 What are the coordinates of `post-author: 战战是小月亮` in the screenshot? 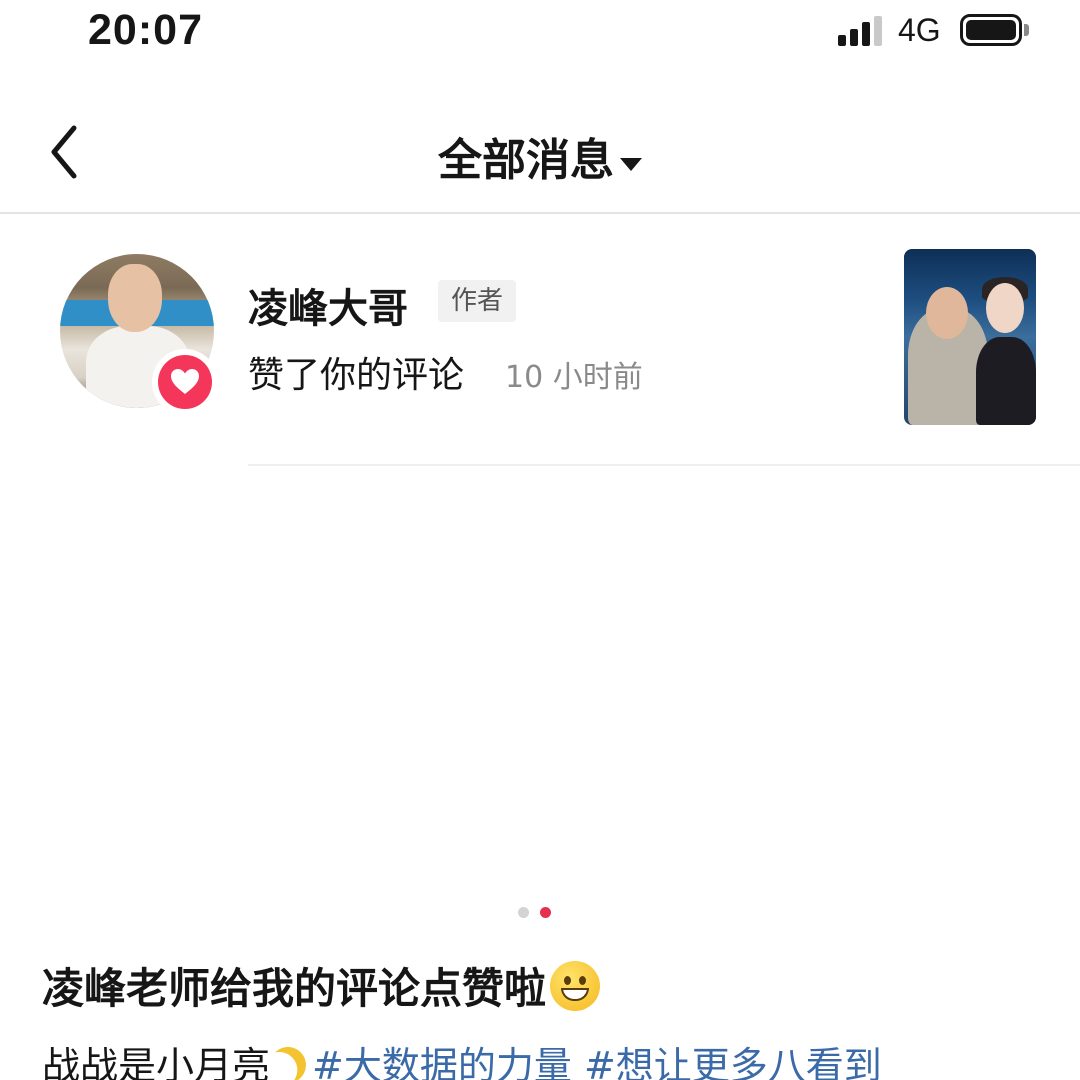 It's located at (156, 1062).